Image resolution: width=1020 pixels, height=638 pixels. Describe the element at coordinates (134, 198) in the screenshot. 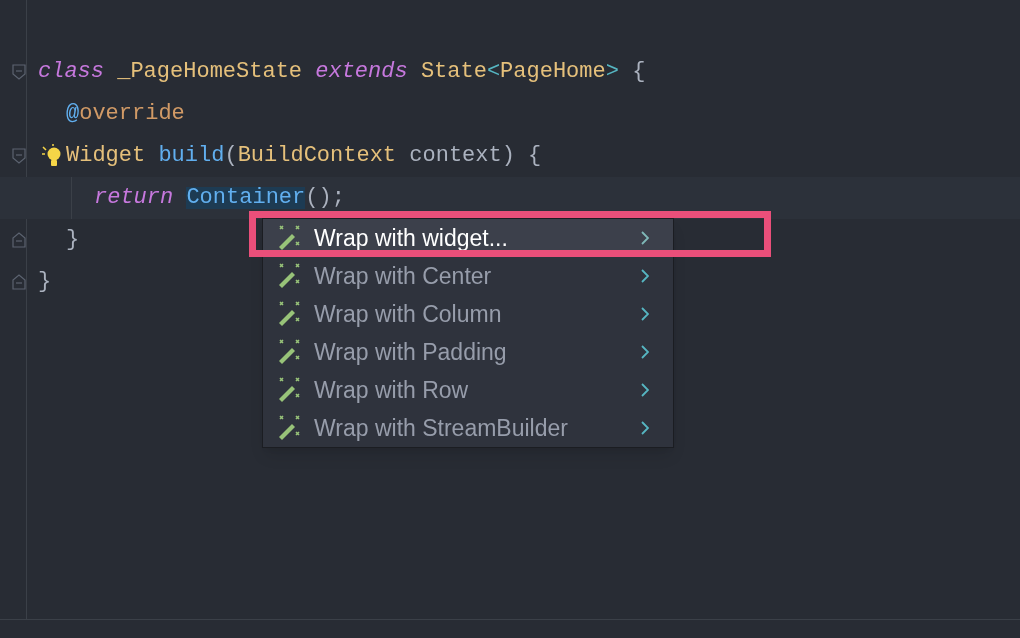

I see `keyword-text: return` at that location.